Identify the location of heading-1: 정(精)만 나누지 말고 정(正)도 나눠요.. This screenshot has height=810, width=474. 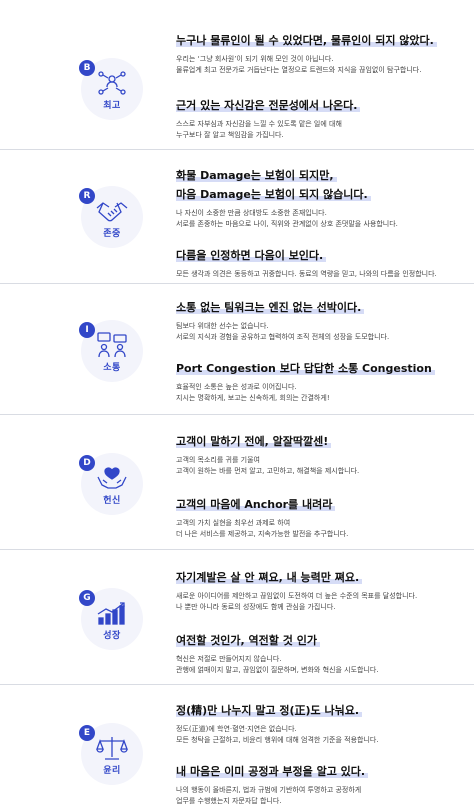
(269, 710).